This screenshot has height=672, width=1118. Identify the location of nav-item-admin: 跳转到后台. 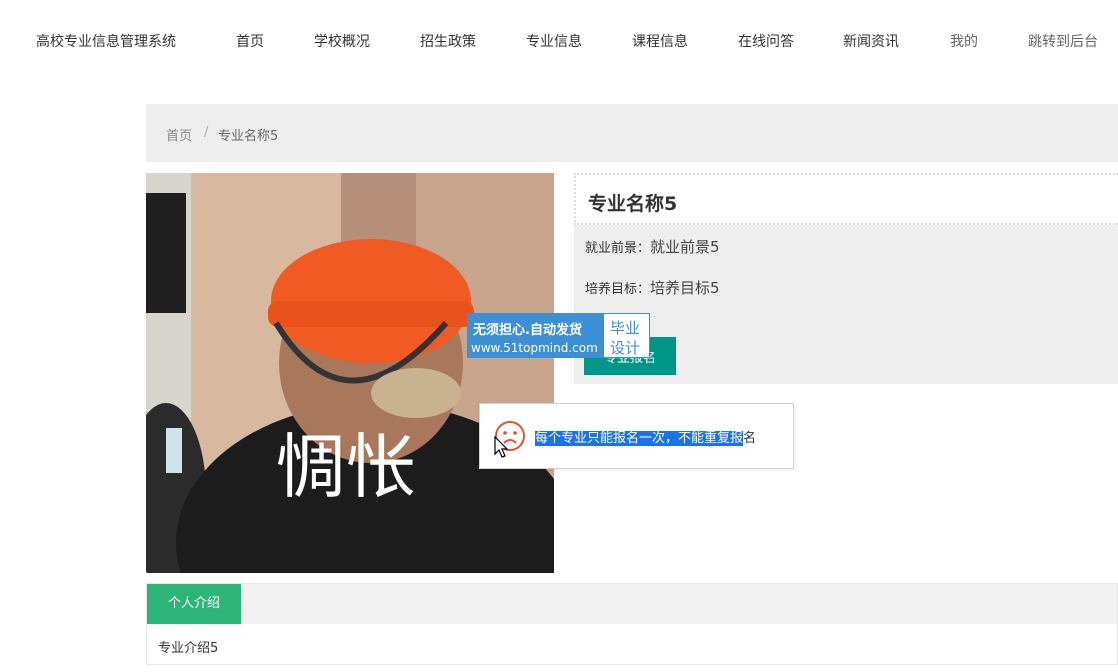
(1063, 41).